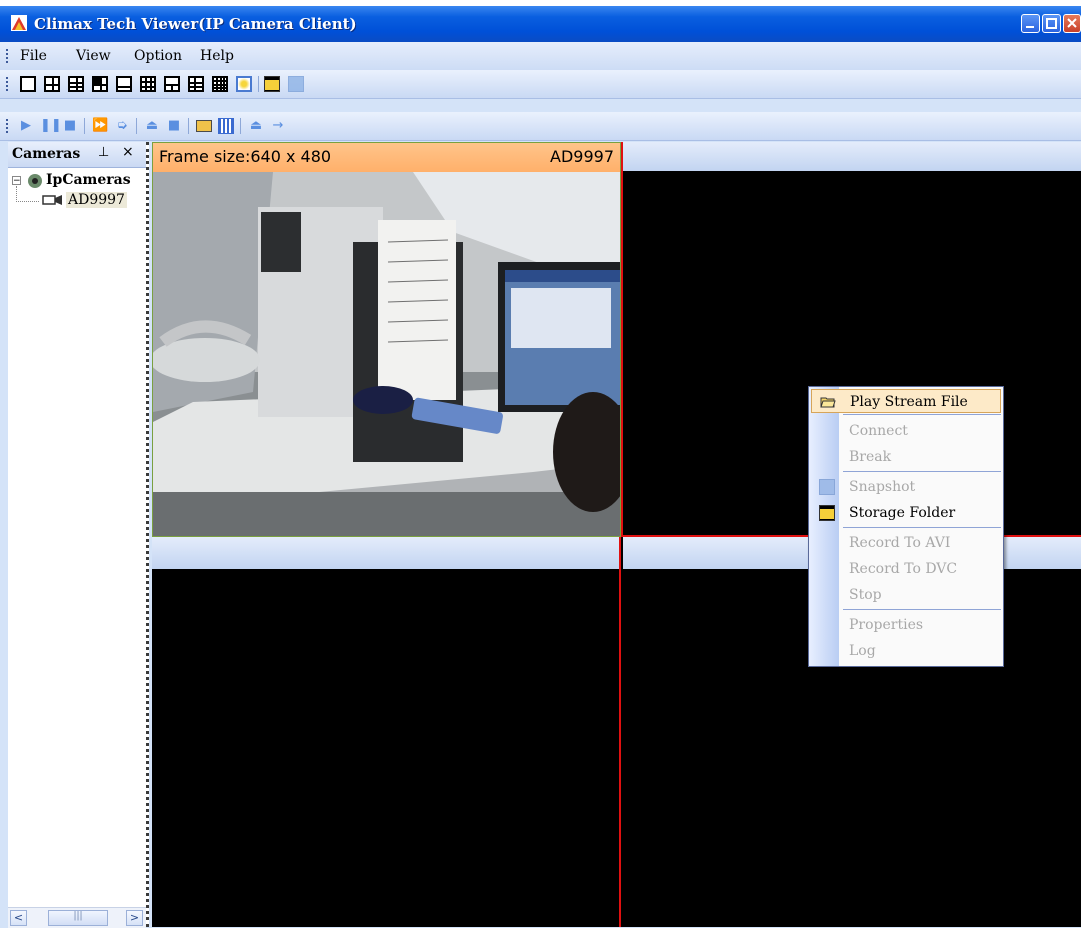  I want to click on layout-toolbar, so click(540, 84).